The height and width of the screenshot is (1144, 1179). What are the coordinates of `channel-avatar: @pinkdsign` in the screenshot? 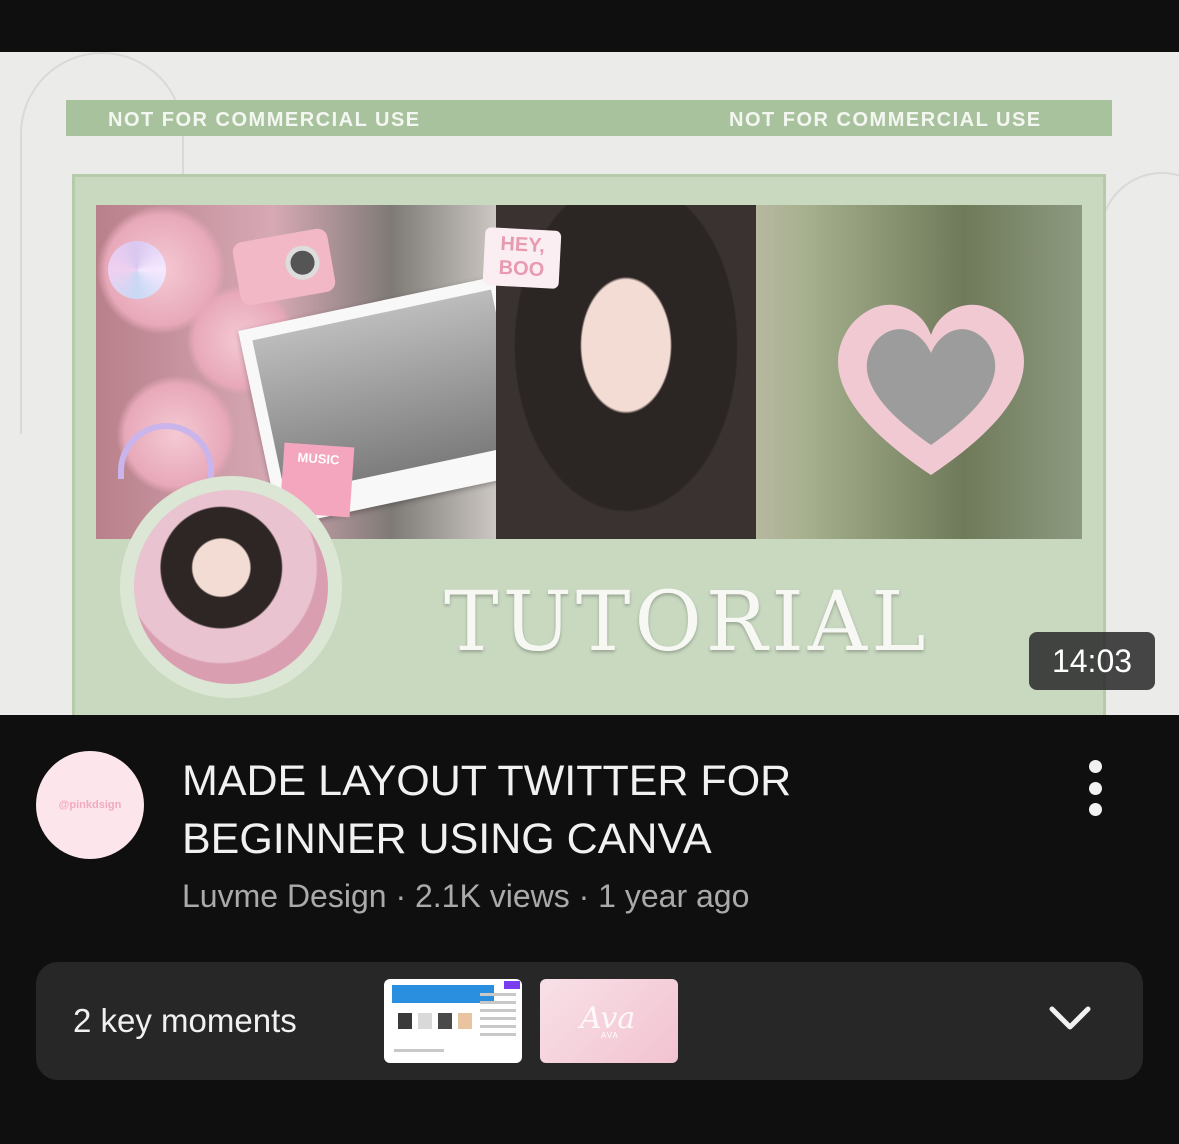 It's located at (90, 805).